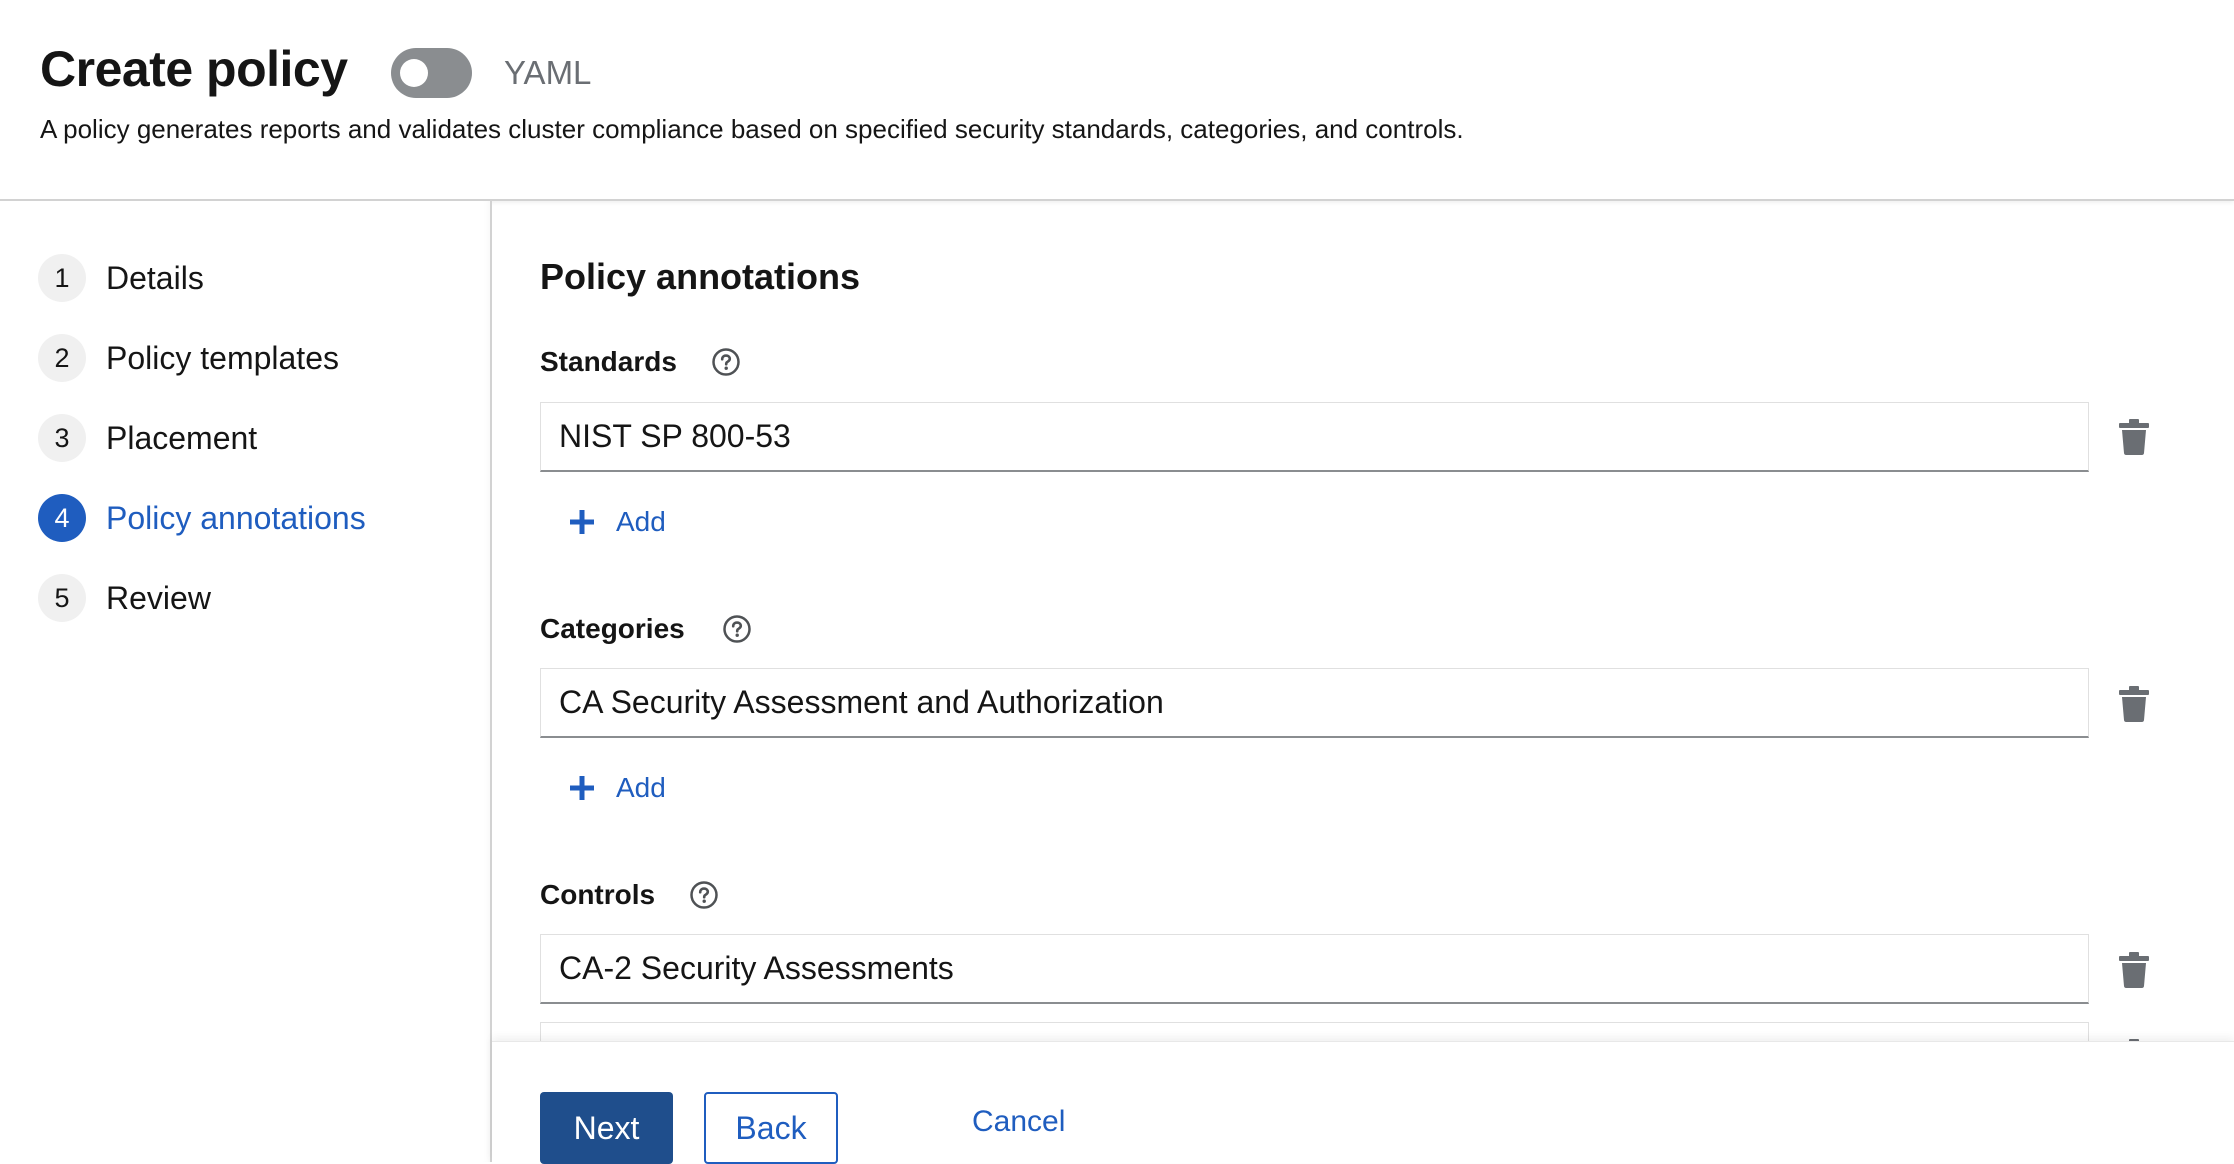  What do you see at coordinates (62, 518) in the screenshot?
I see `step-number: 4` at bounding box center [62, 518].